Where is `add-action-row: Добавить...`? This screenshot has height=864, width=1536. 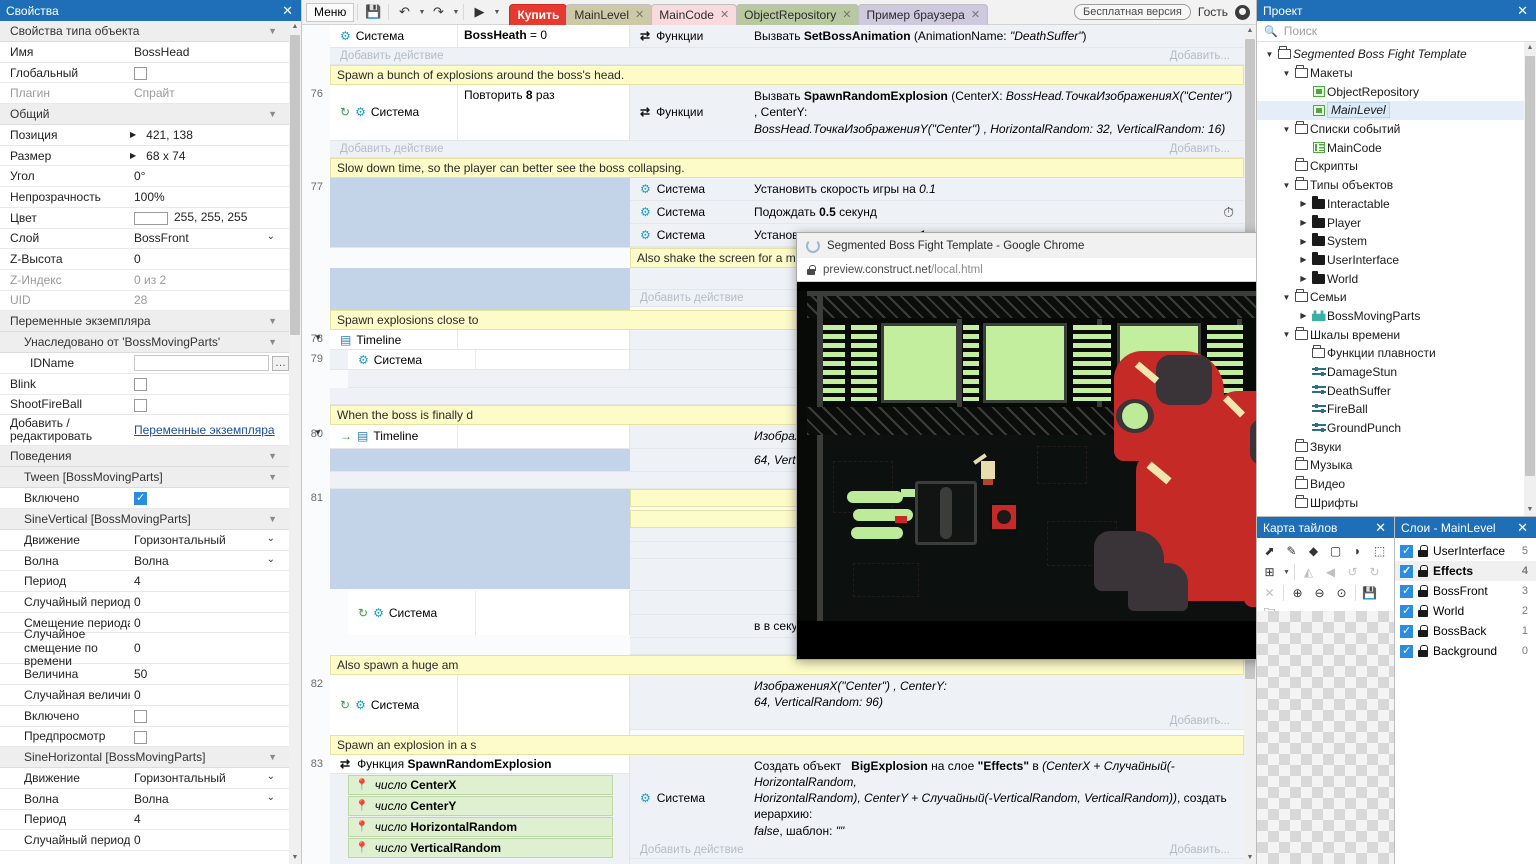
add-action-row: Добавить... is located at coordinates (937, 722).